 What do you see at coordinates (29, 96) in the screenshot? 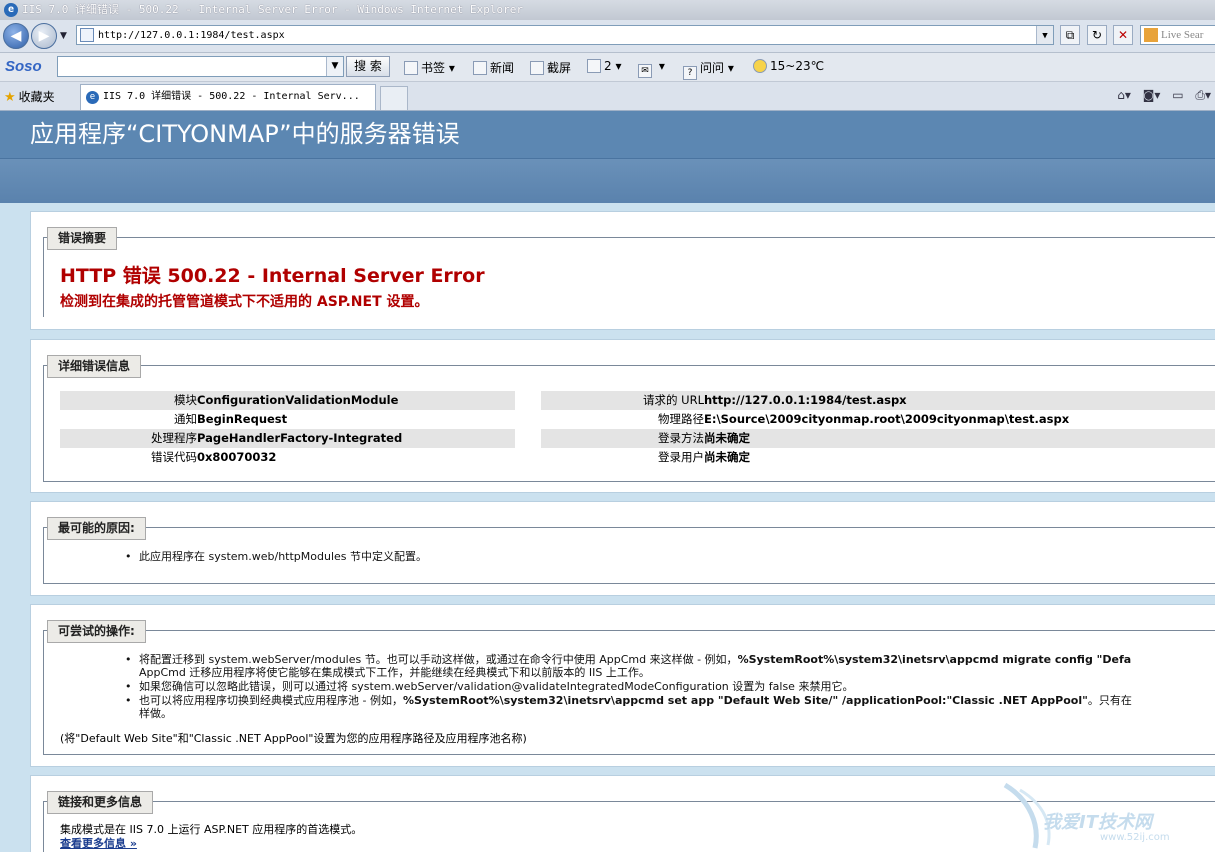
I see `favorites-button: ★ 收藏夹` at bounding box center [29, 96].